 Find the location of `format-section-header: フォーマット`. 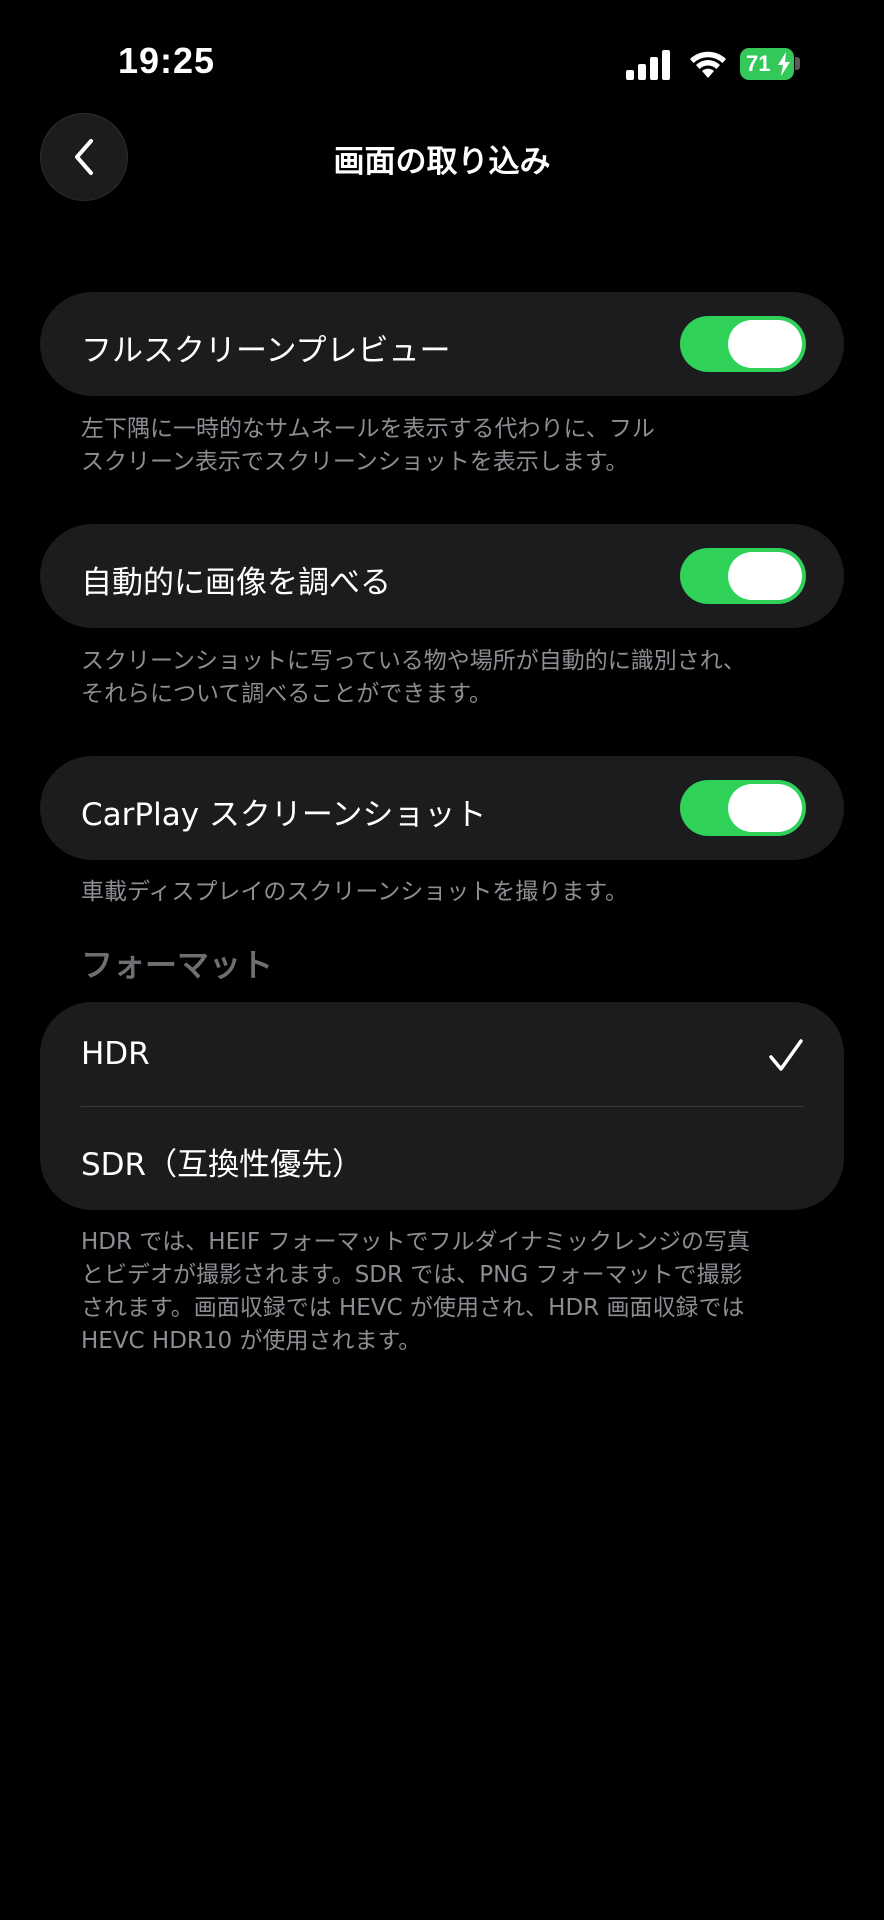

format-section-header: フォーマット is located at coordinates (177, 965).